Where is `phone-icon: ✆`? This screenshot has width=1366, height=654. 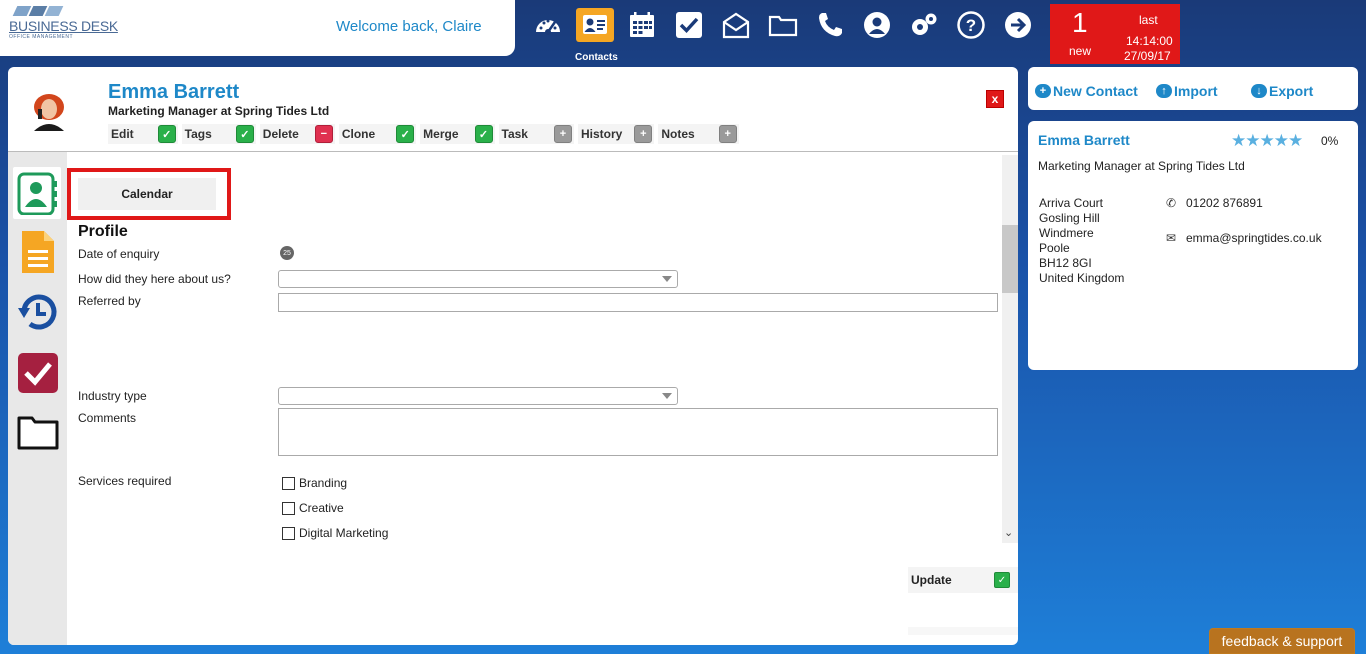
phone-icon: ✆ is located at coordinates (1171, 203).